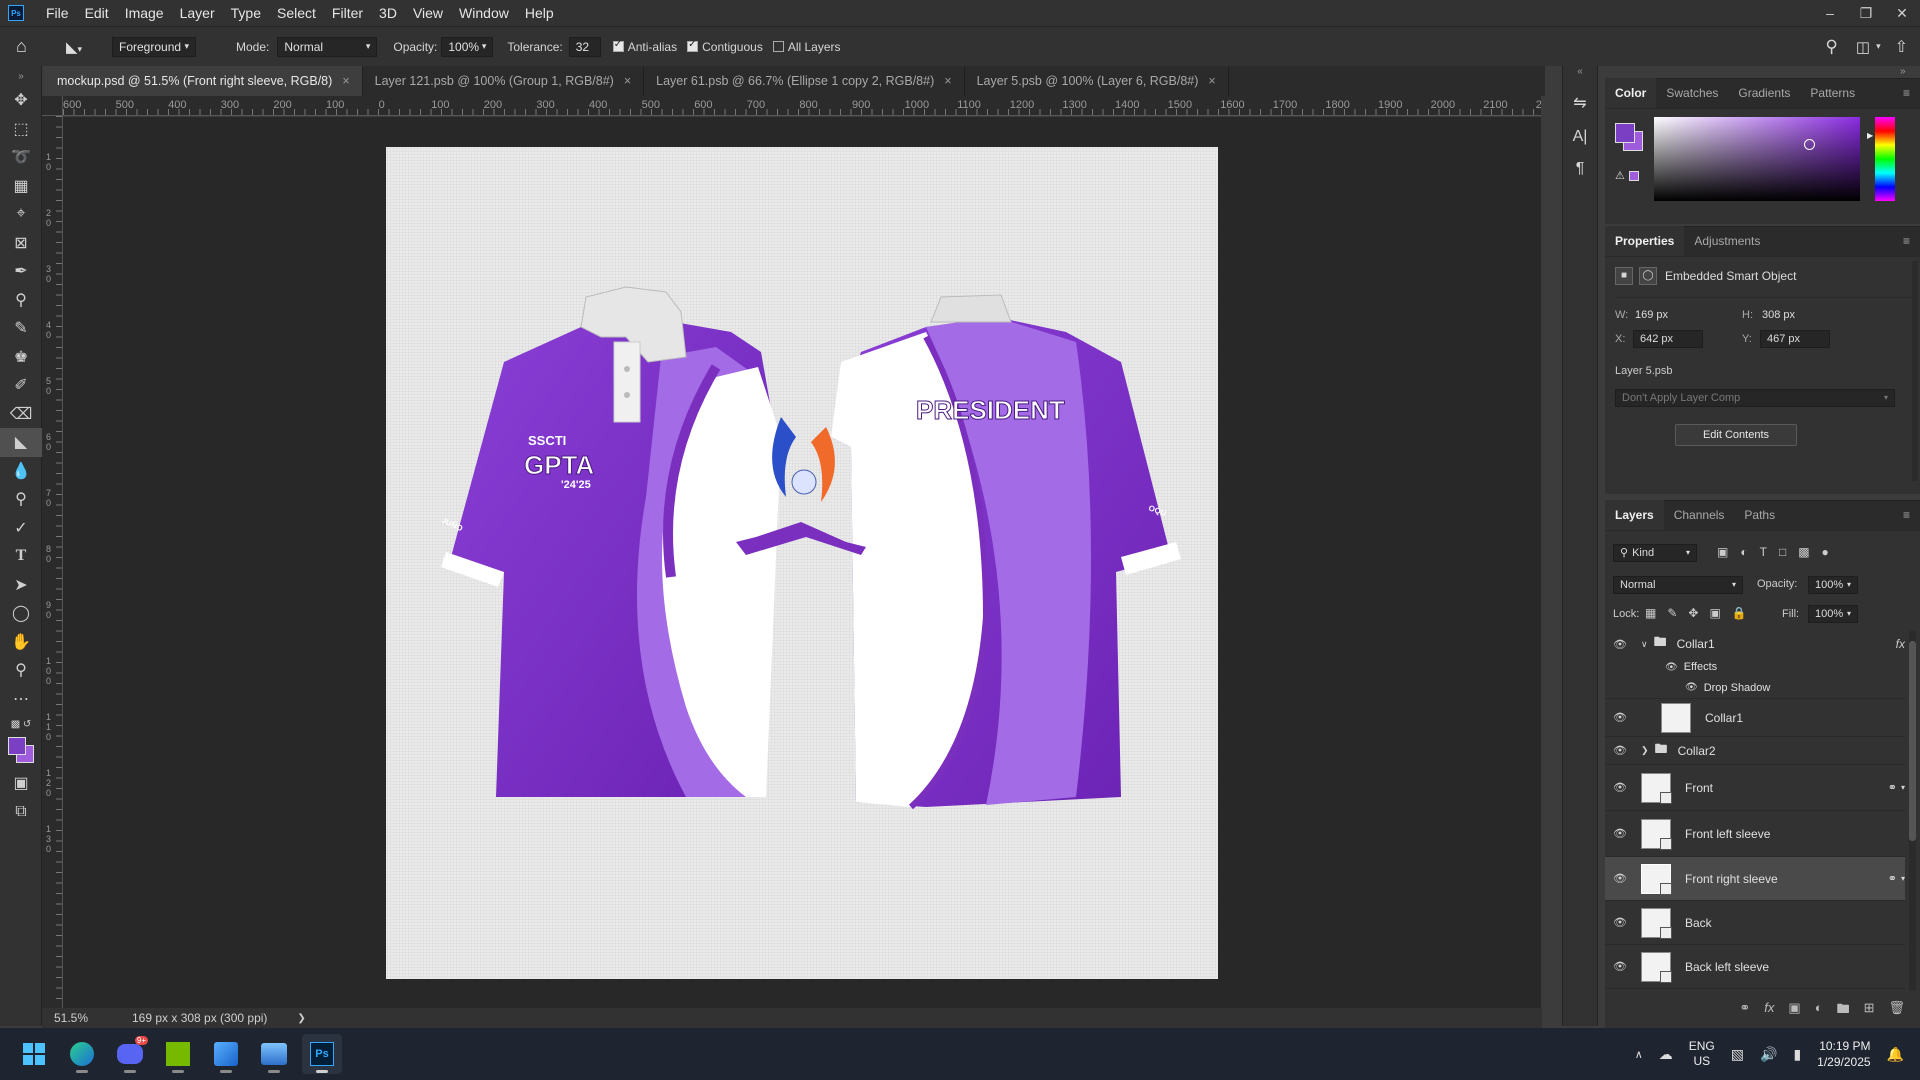 The image size is (1920, 1080). Describe the element at coordinates (199, 1018) in the screenshot. I see `document-info: 169 px x 308 px (300 ppi)` at that location.